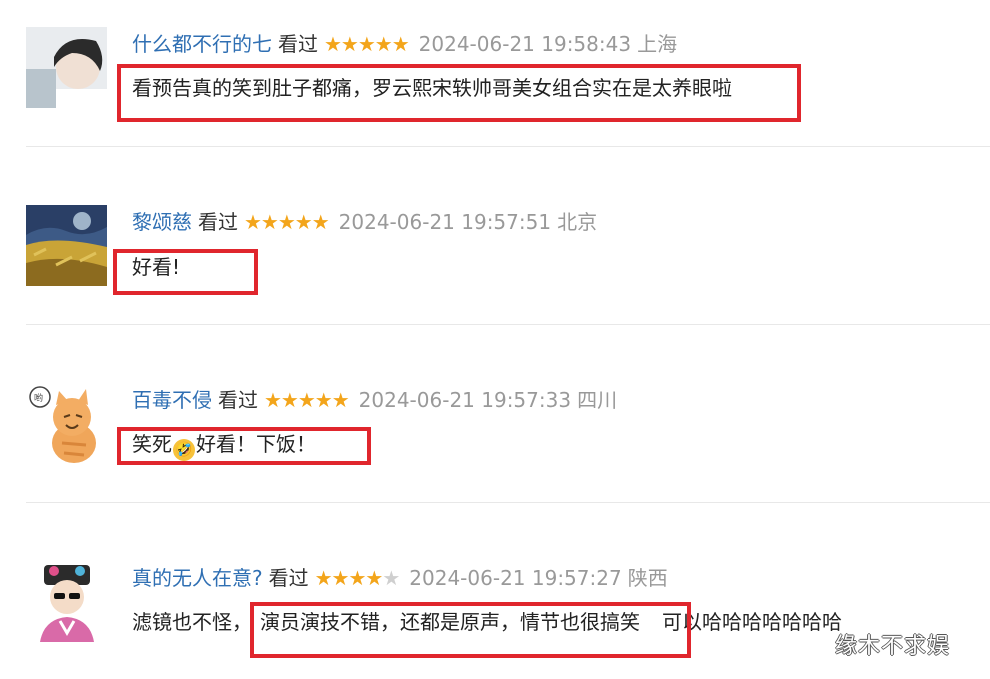  I want to click on comment-meta: 真的无人在意? 看过 ★★★★★ 2024-06-21 19:57:27 陕西, so click(400, 578).